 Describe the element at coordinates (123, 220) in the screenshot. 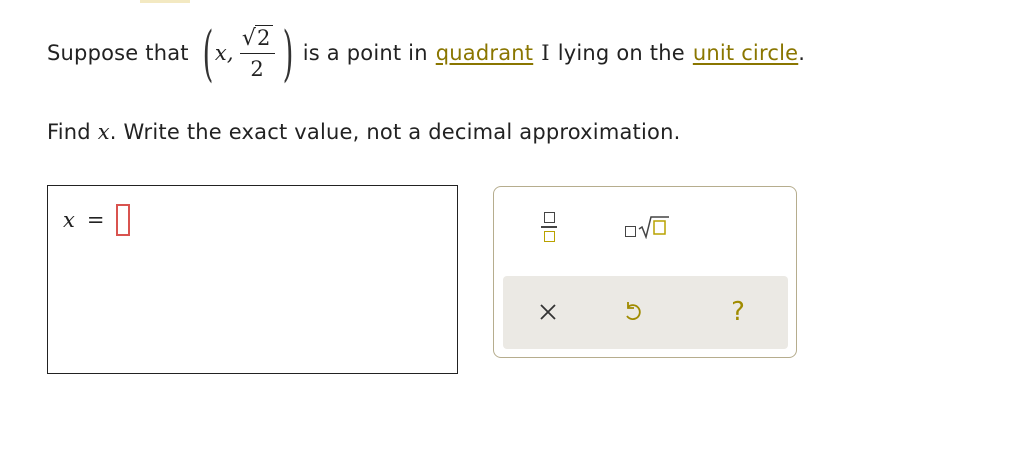

I see `answer-input-cursor` at that location.